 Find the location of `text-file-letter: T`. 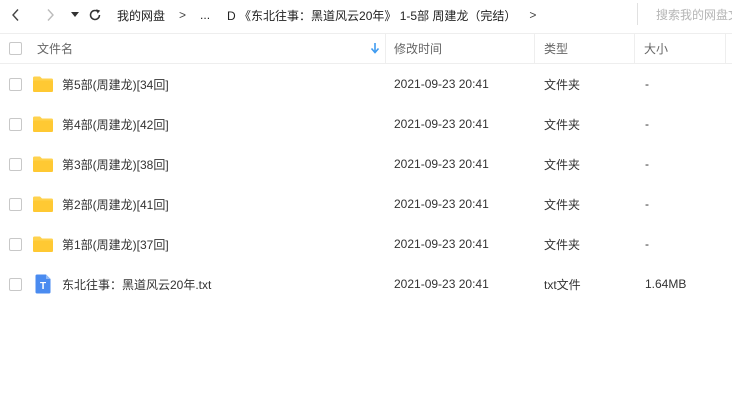

text-file-letter: T is located at coordinates (43, 286).